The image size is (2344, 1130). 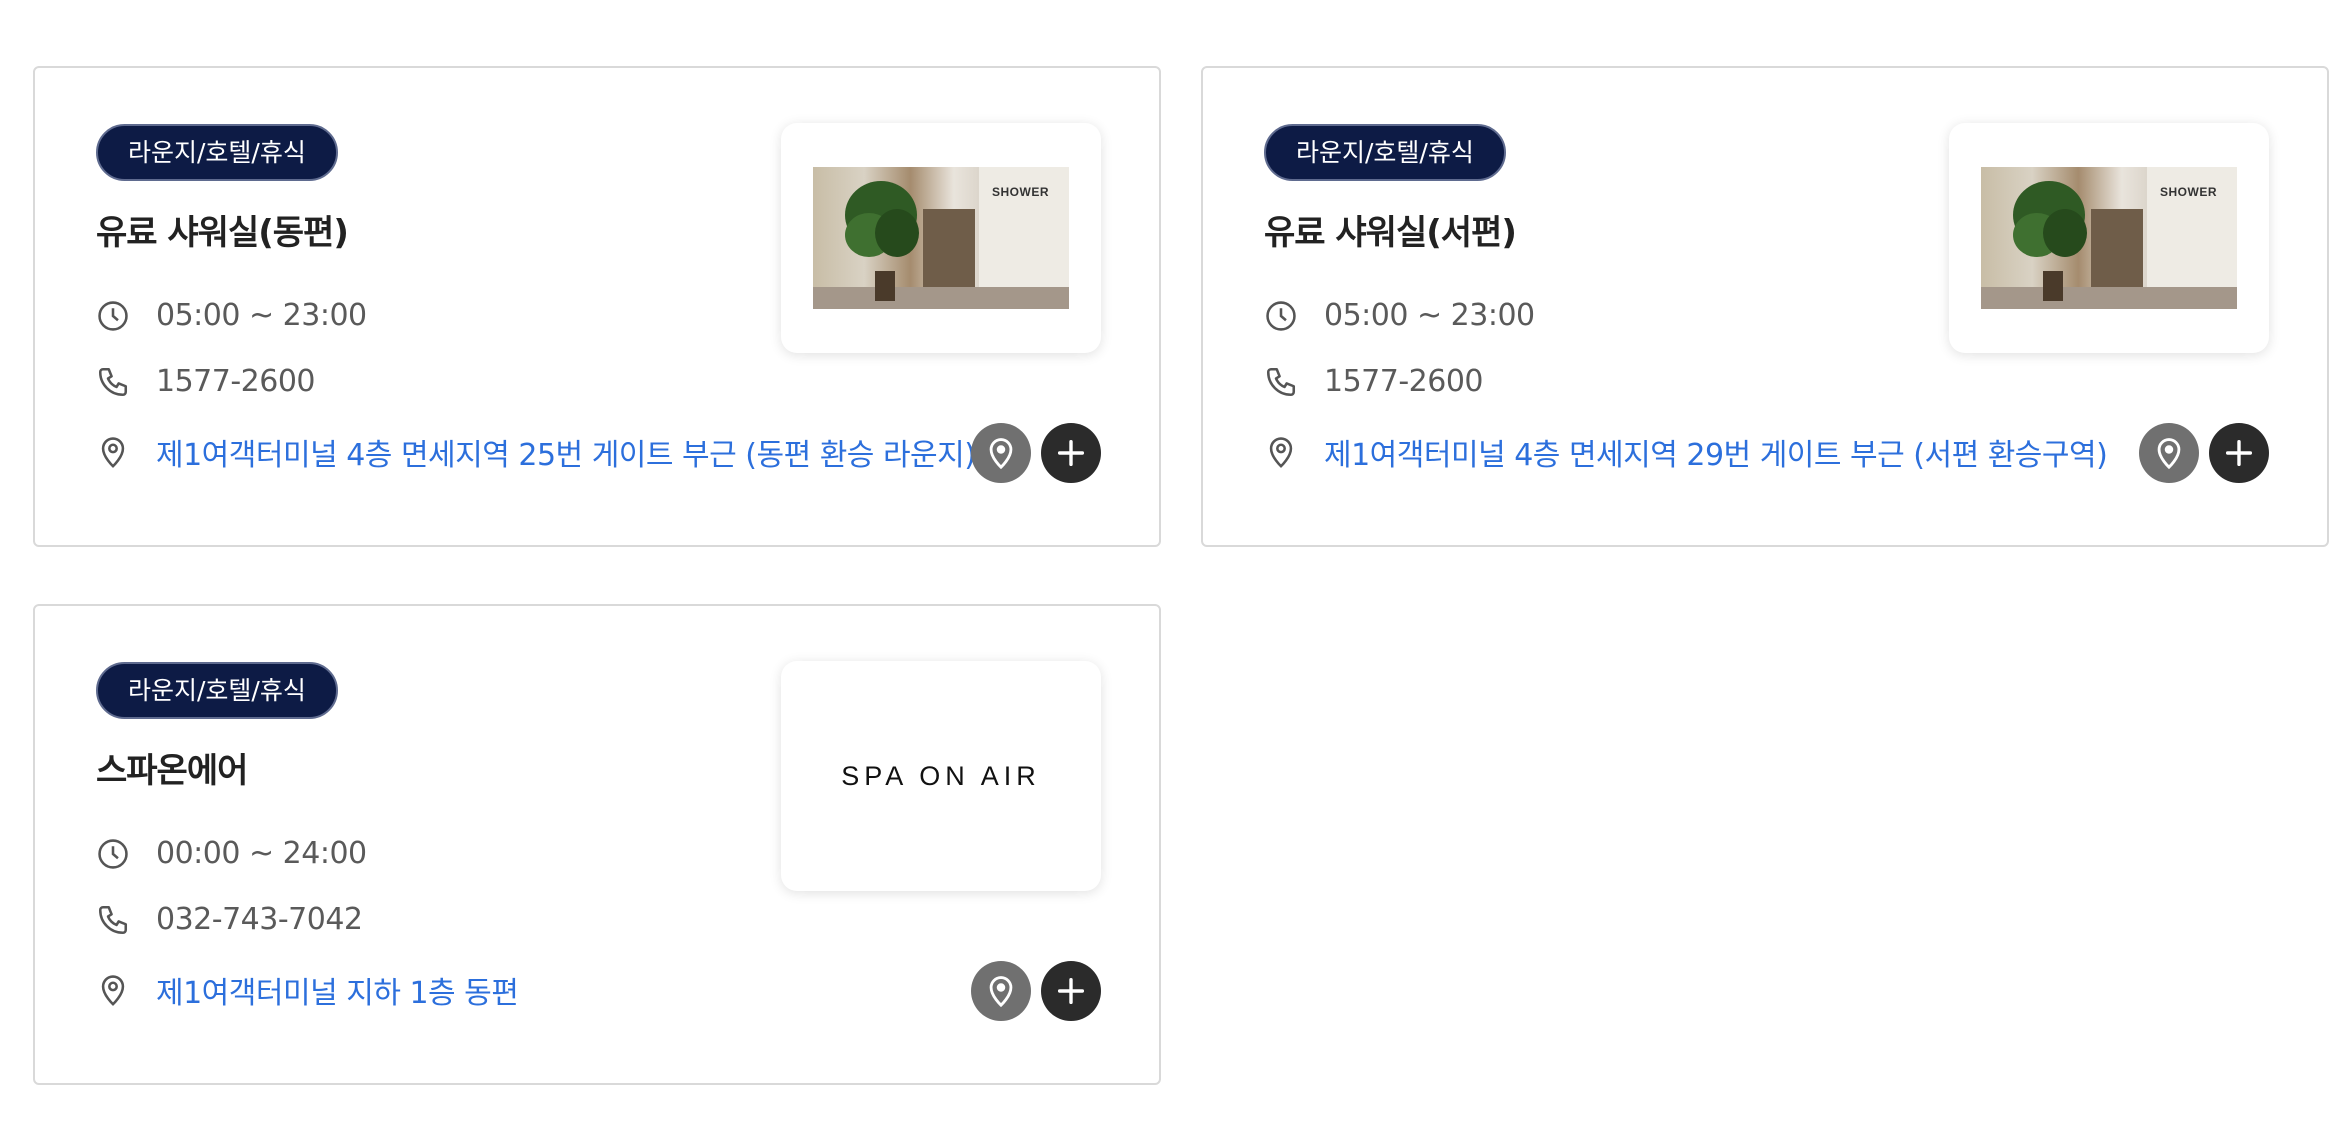 I want to click on hours-text: 00:00 ~ 24:00, so click(x=261, y=853).